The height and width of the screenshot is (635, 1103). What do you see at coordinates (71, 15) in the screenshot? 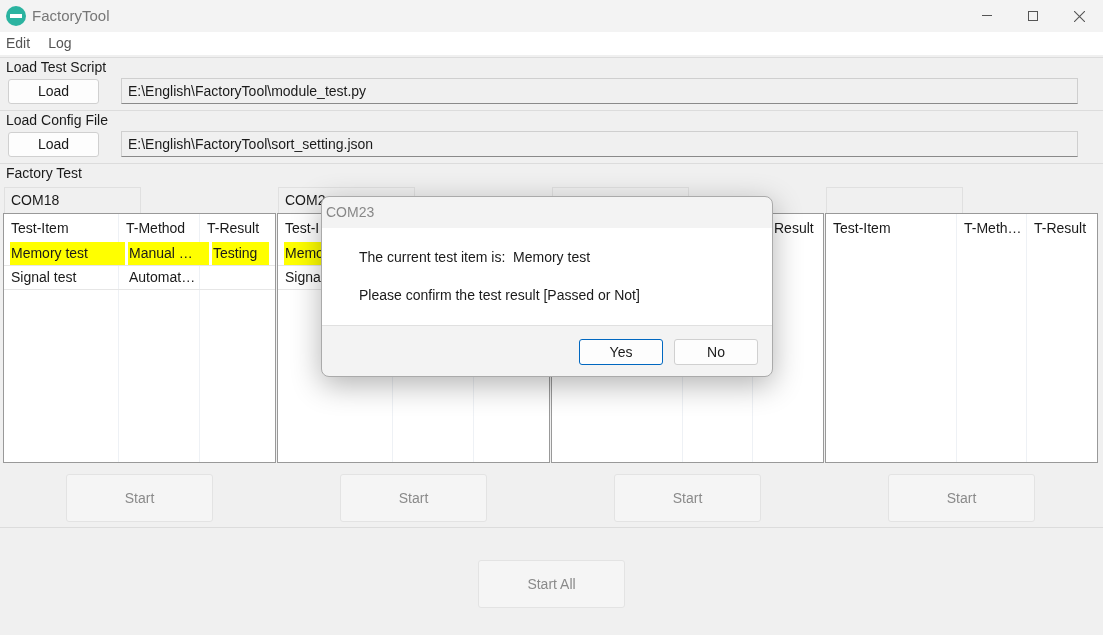
I see `window-title: FactoryTool` at bounding box center [71, 15].